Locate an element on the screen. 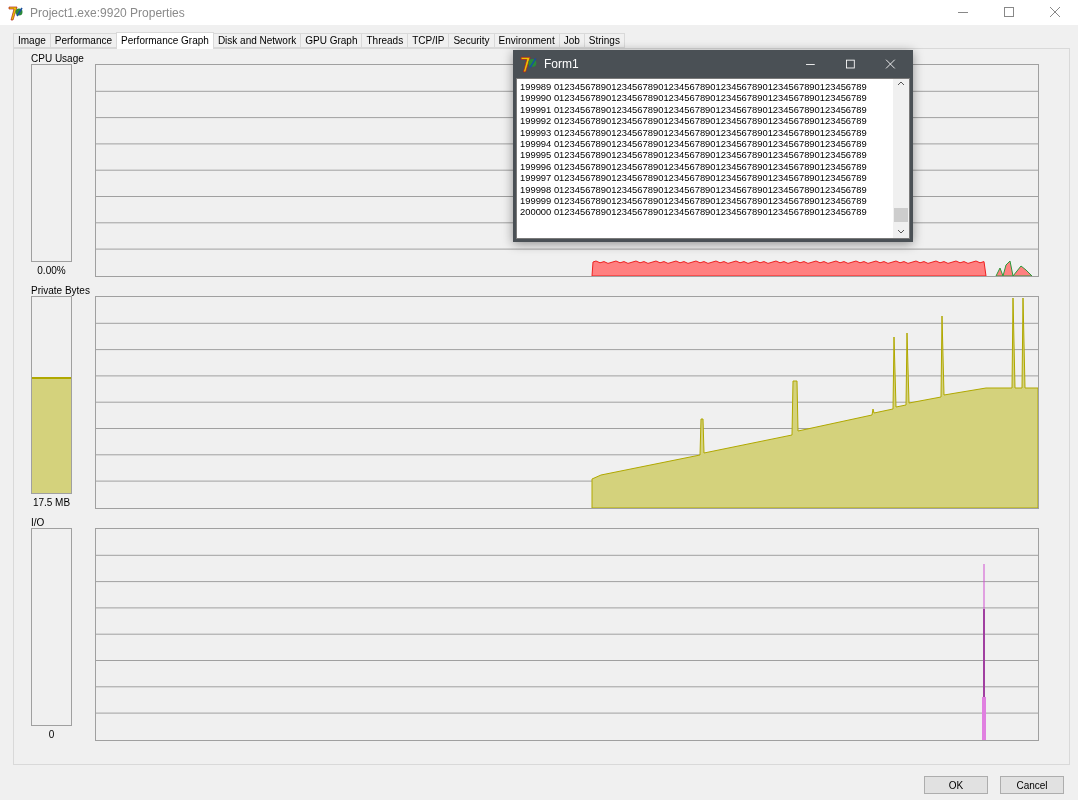 The width and height of the screenshot is (1078, 800). tab: Disk and Network is located at coordinates (257, 40).